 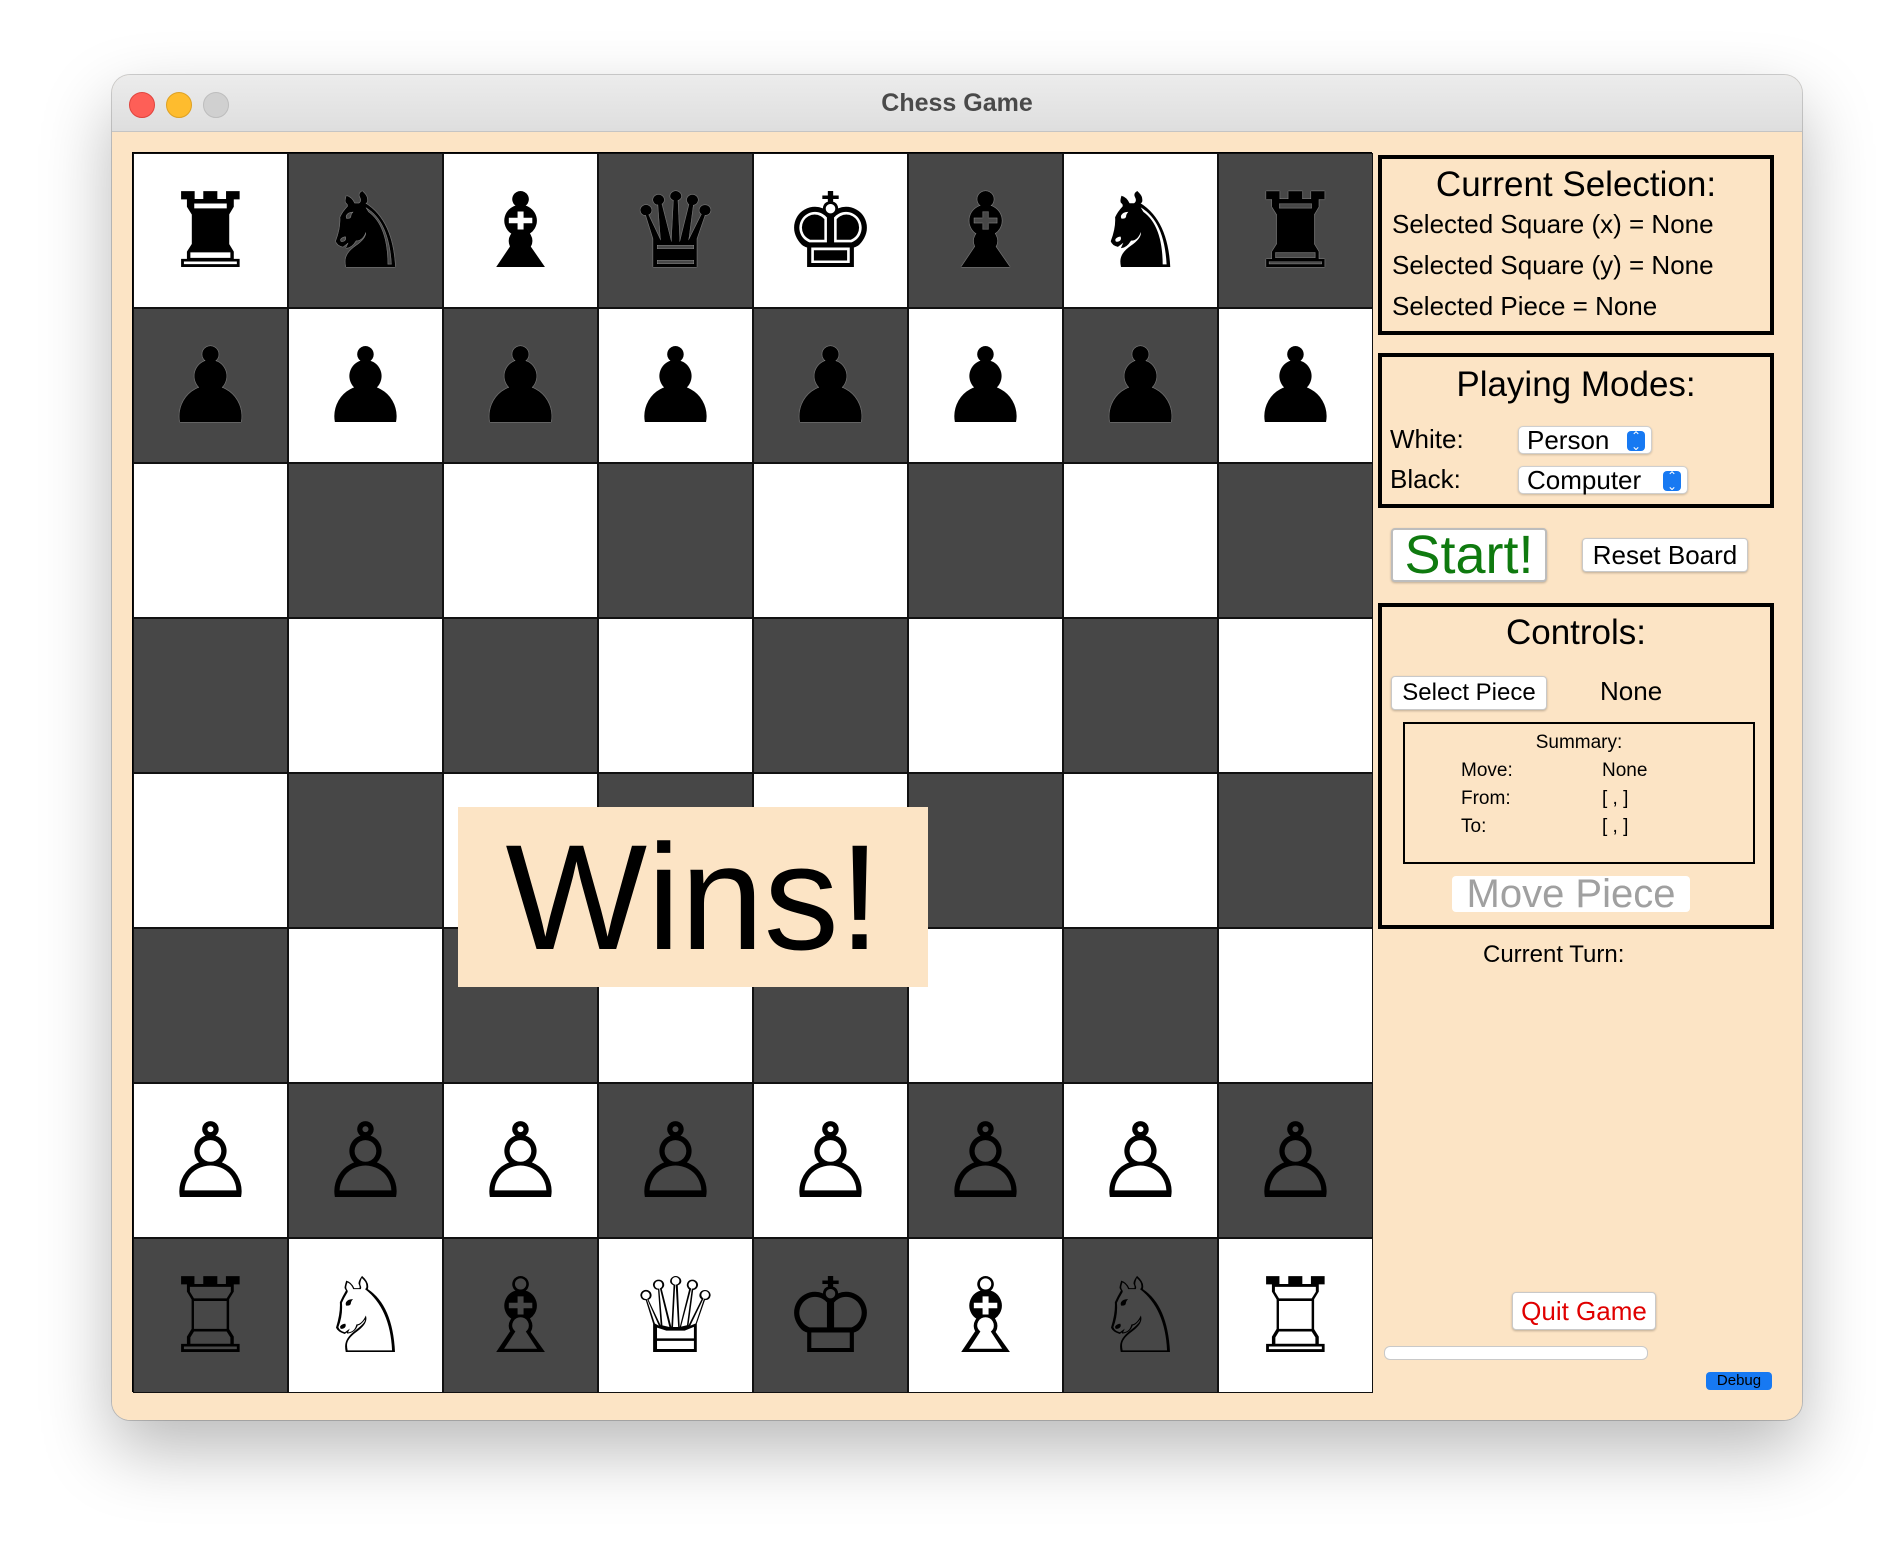 What do you see at coordinates (1603, 480) in the screenshot?
I see `black-mode-select: Computer ⌃ ⌄` at bounding box center [1603, 480].